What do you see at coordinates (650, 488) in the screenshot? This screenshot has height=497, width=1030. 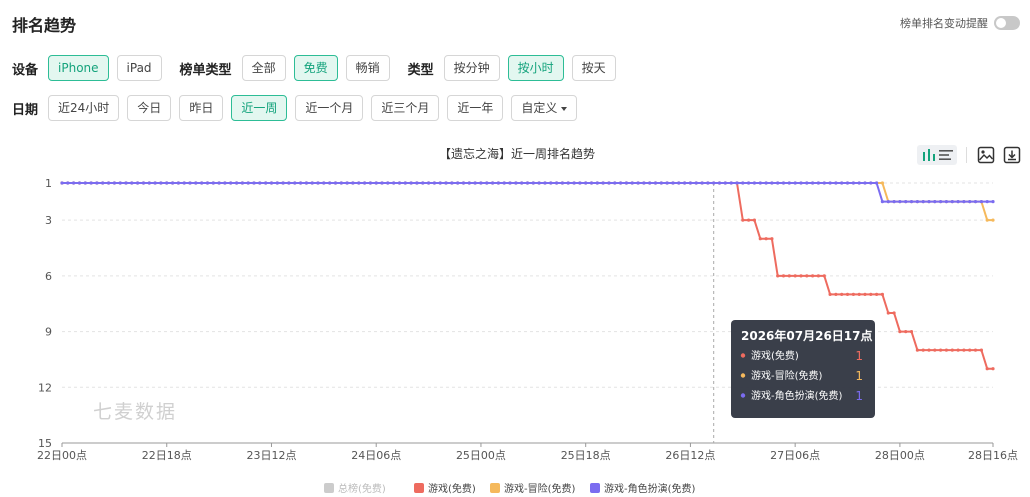 I see `legend-label: 游戏-角色扮演(免费)` at bounding box center [650, 488].